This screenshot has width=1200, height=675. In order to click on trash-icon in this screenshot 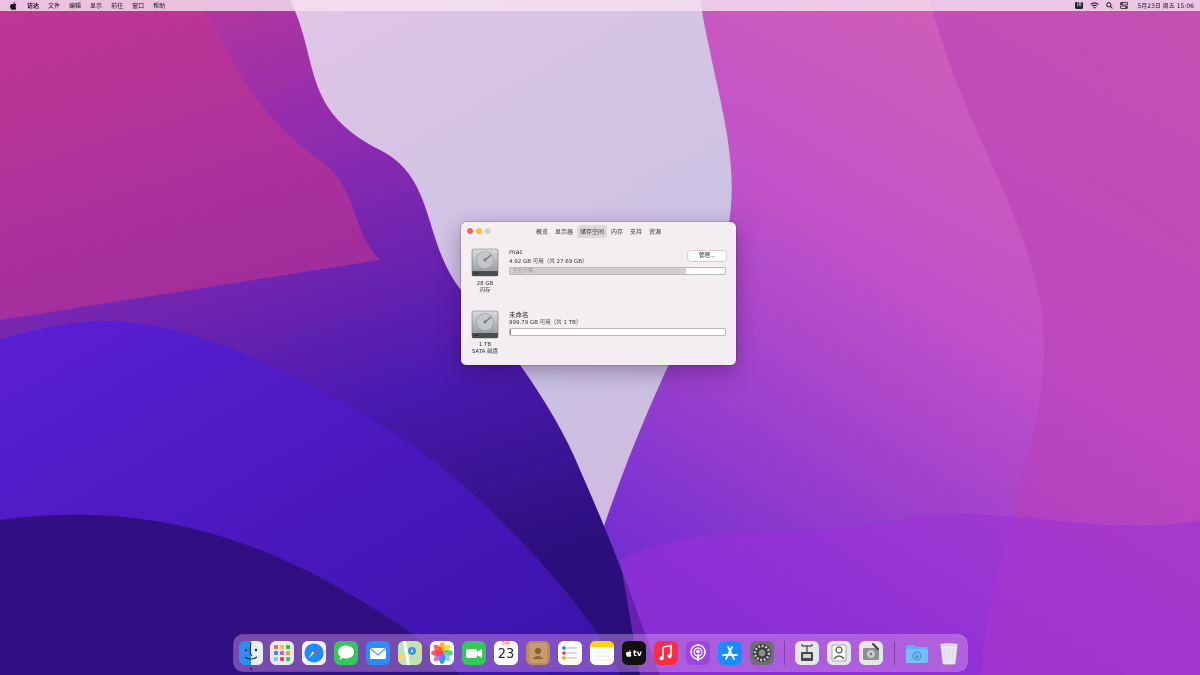, I will do `click(949, 653)`.